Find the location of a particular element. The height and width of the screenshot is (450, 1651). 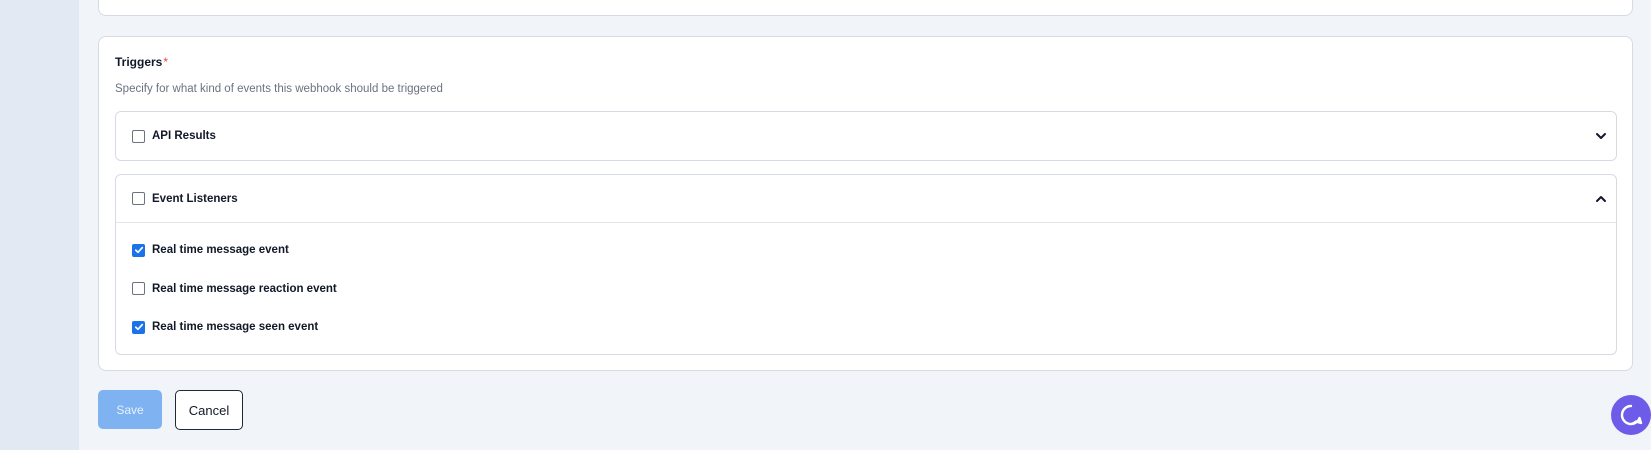

cancel-button: Cancel is located at coordinates (209, 410).